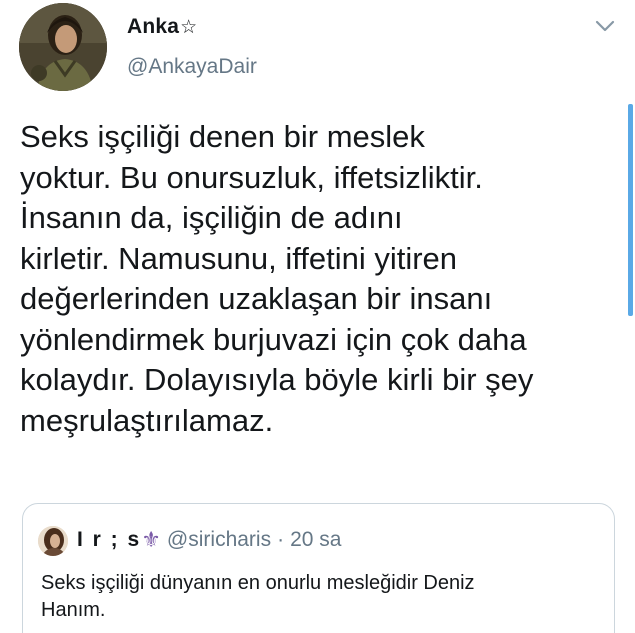  Describe the element at coordinates (153, 26) in the screenshot. I see `author-name-text: Anka` at that location.